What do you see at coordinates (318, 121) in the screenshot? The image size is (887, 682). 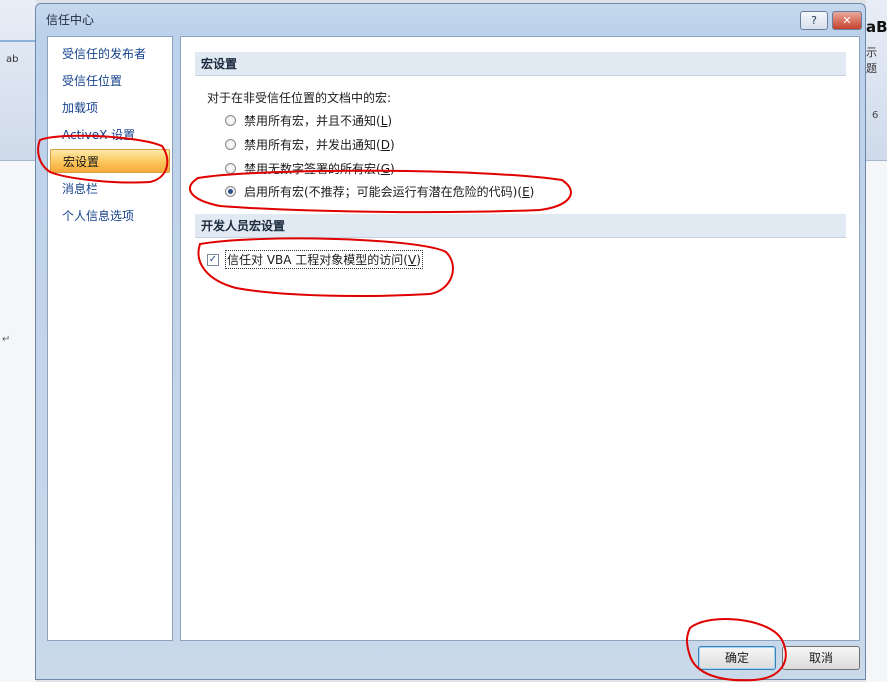 I see `radio-label: 禁用所有宏，并且不通知(L)` at bounding box center [318, 121].